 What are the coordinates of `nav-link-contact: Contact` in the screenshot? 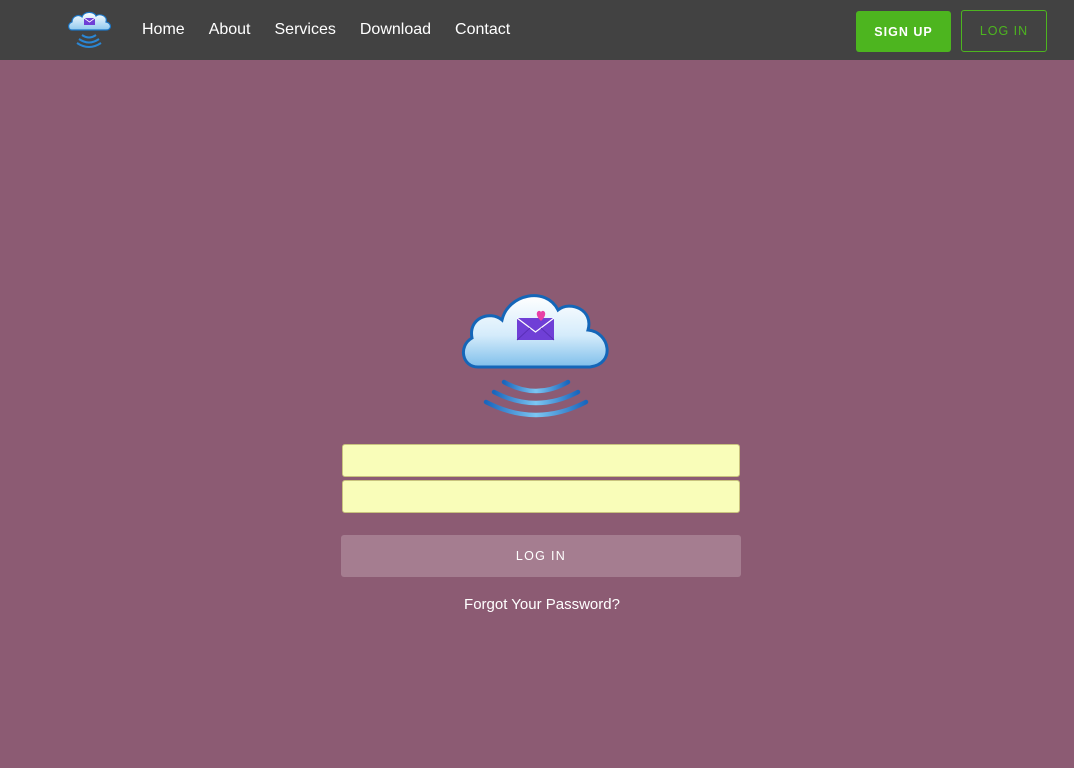 It's located at (482, 30).